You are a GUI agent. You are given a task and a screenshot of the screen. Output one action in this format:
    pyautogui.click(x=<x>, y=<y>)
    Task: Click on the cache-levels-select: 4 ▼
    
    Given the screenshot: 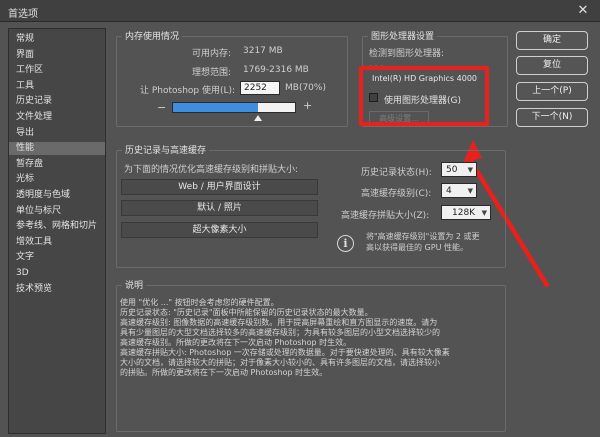 What is the action you would take?
    pyautogui.click(x=459, y=190)
    